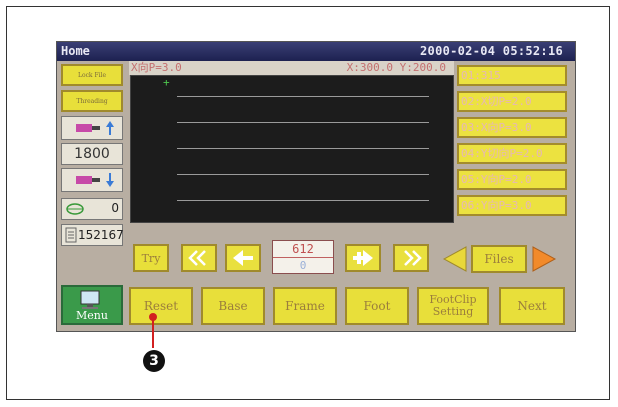  Describe the element at coordinates (156, 67) in the screenshot. I see `x-pitch-label: X向P=3.0` at that location.